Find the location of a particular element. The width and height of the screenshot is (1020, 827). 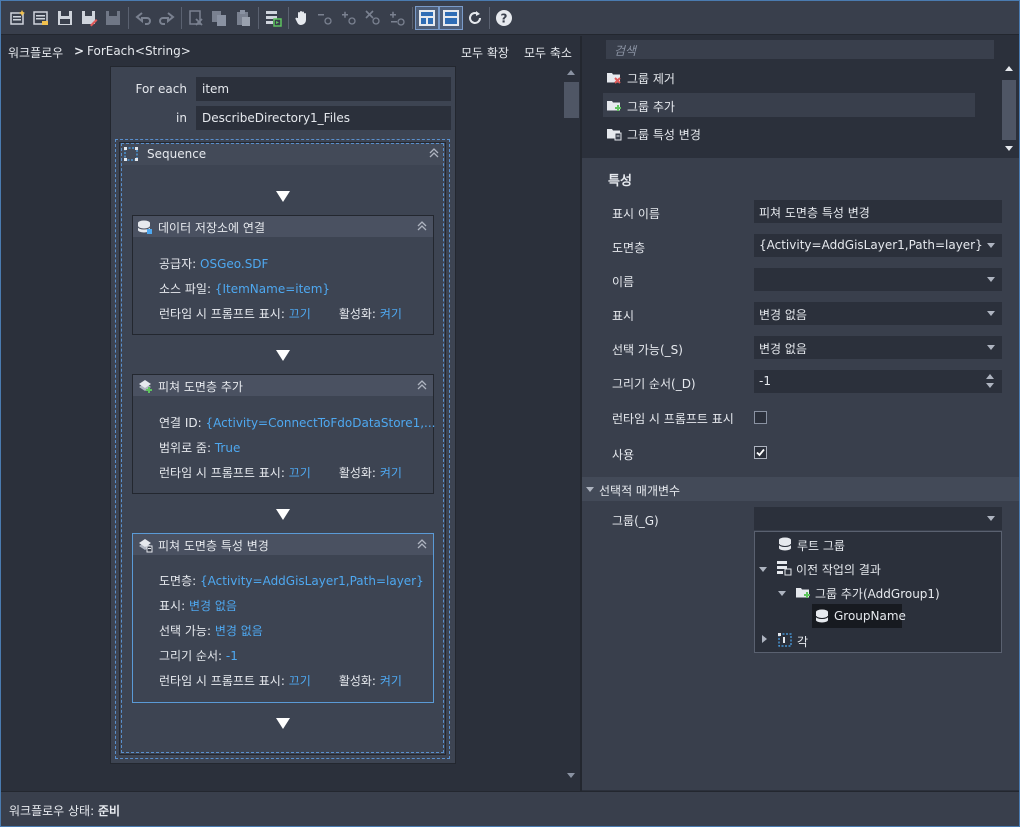

help-icon: ? is located at coordinates (504, 18).